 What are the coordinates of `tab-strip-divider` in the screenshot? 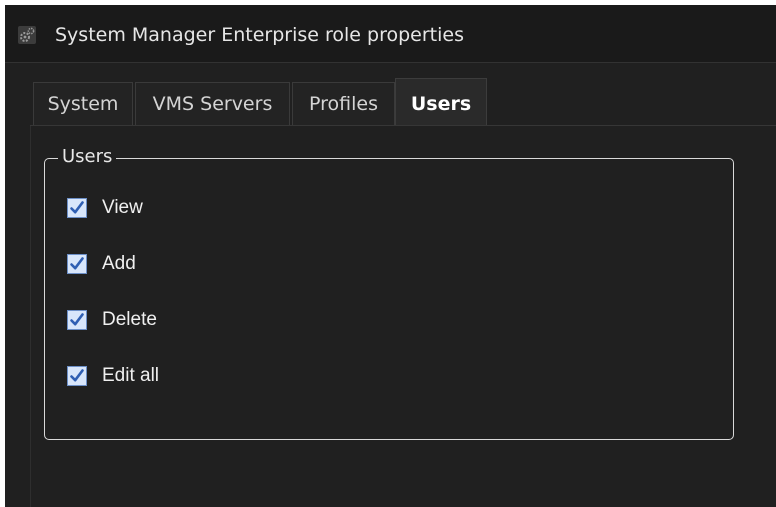 It's located at (403, 125).